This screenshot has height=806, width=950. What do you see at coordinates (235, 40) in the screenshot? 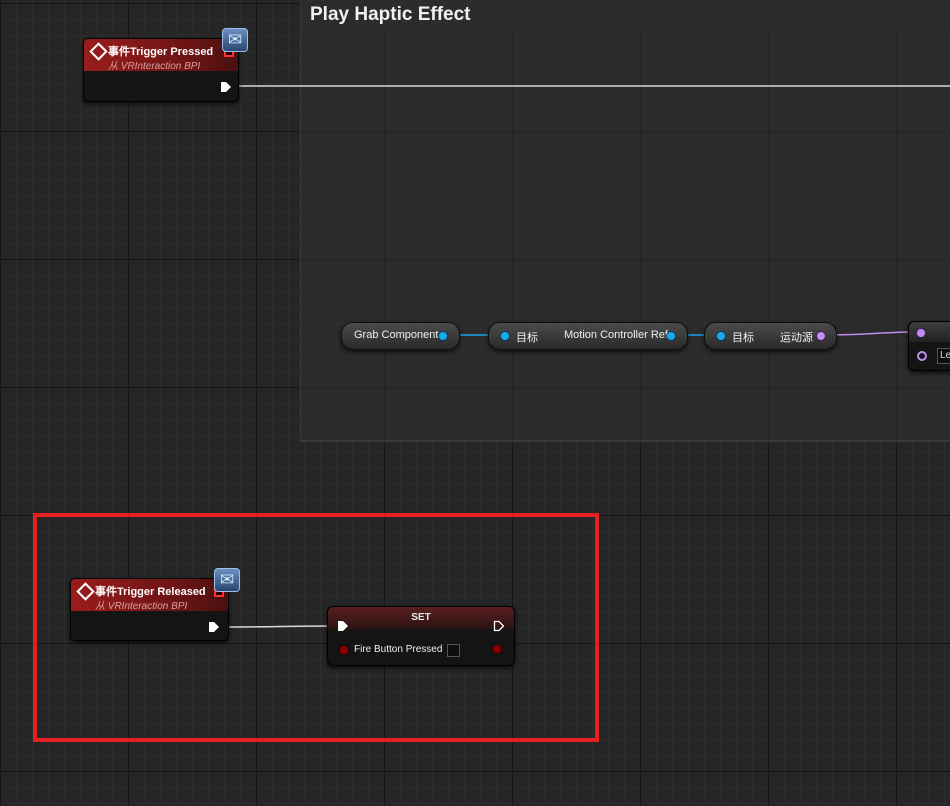
I see `interface-message-icon: ✉` at bounding box center [235, 40].